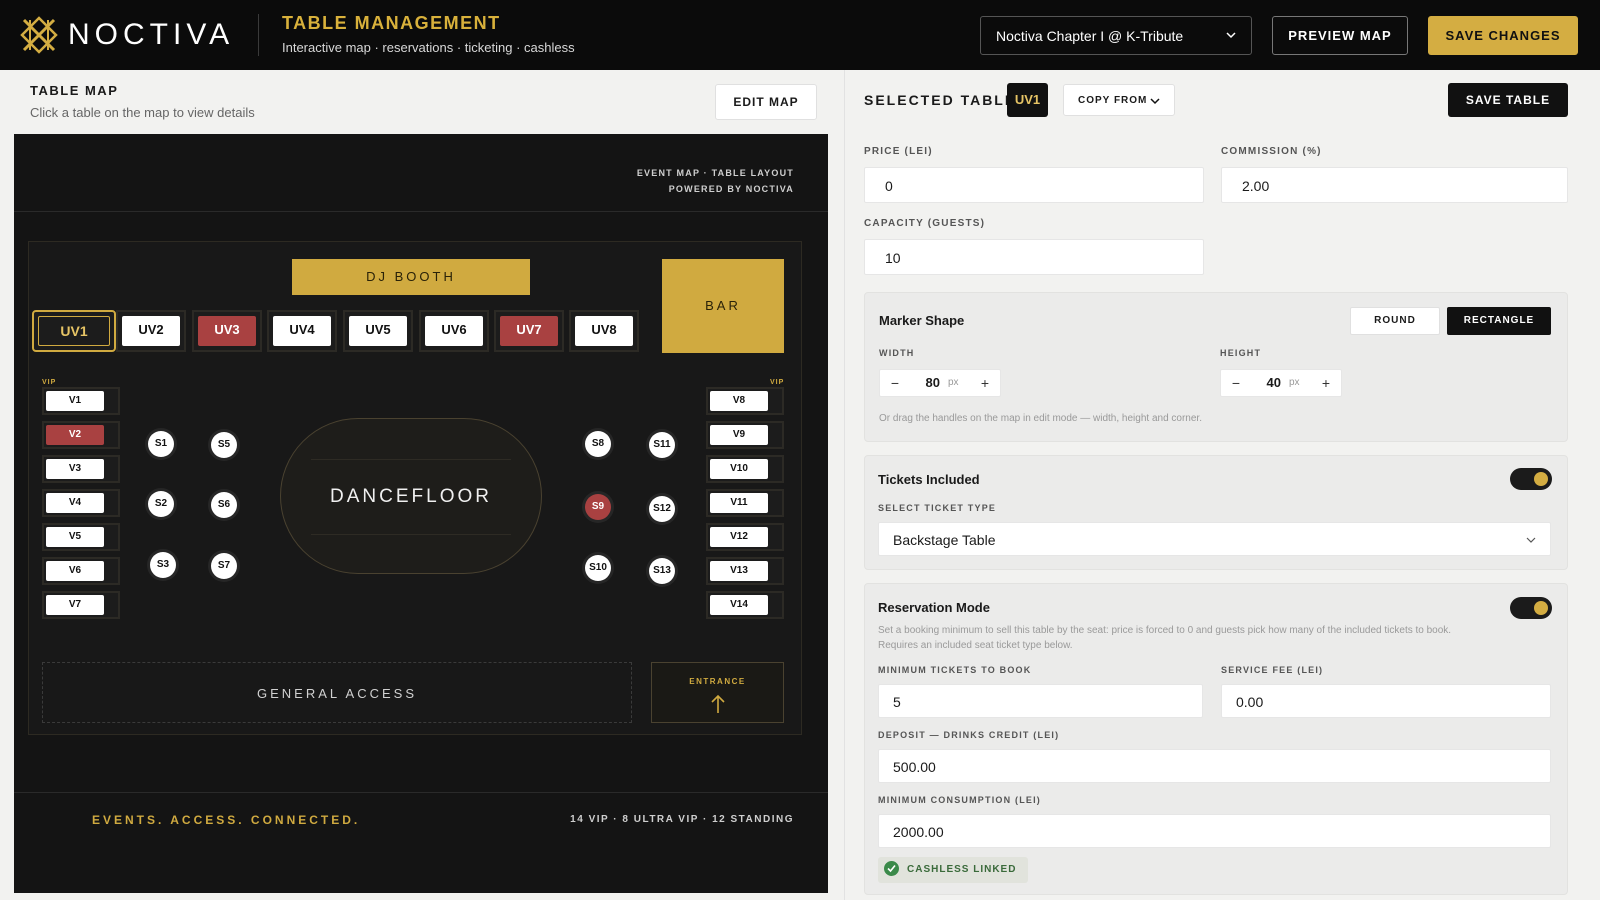 This screenshot has width=1600, height=900. I want to click on copy-from-label: COPY FROM, so click(1113, 100).